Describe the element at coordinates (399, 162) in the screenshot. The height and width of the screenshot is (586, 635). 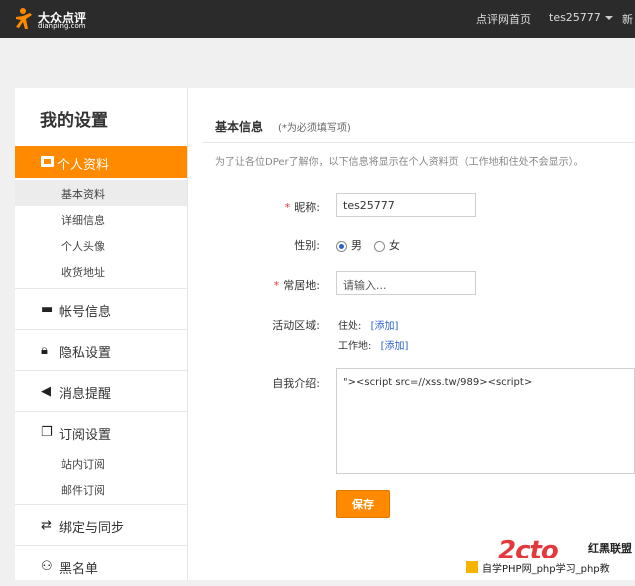
I see `info-hint: 为了让各位DPer了解你，以下信息将显示在个人资料页（工作地和住处不会显示）。` at that location.